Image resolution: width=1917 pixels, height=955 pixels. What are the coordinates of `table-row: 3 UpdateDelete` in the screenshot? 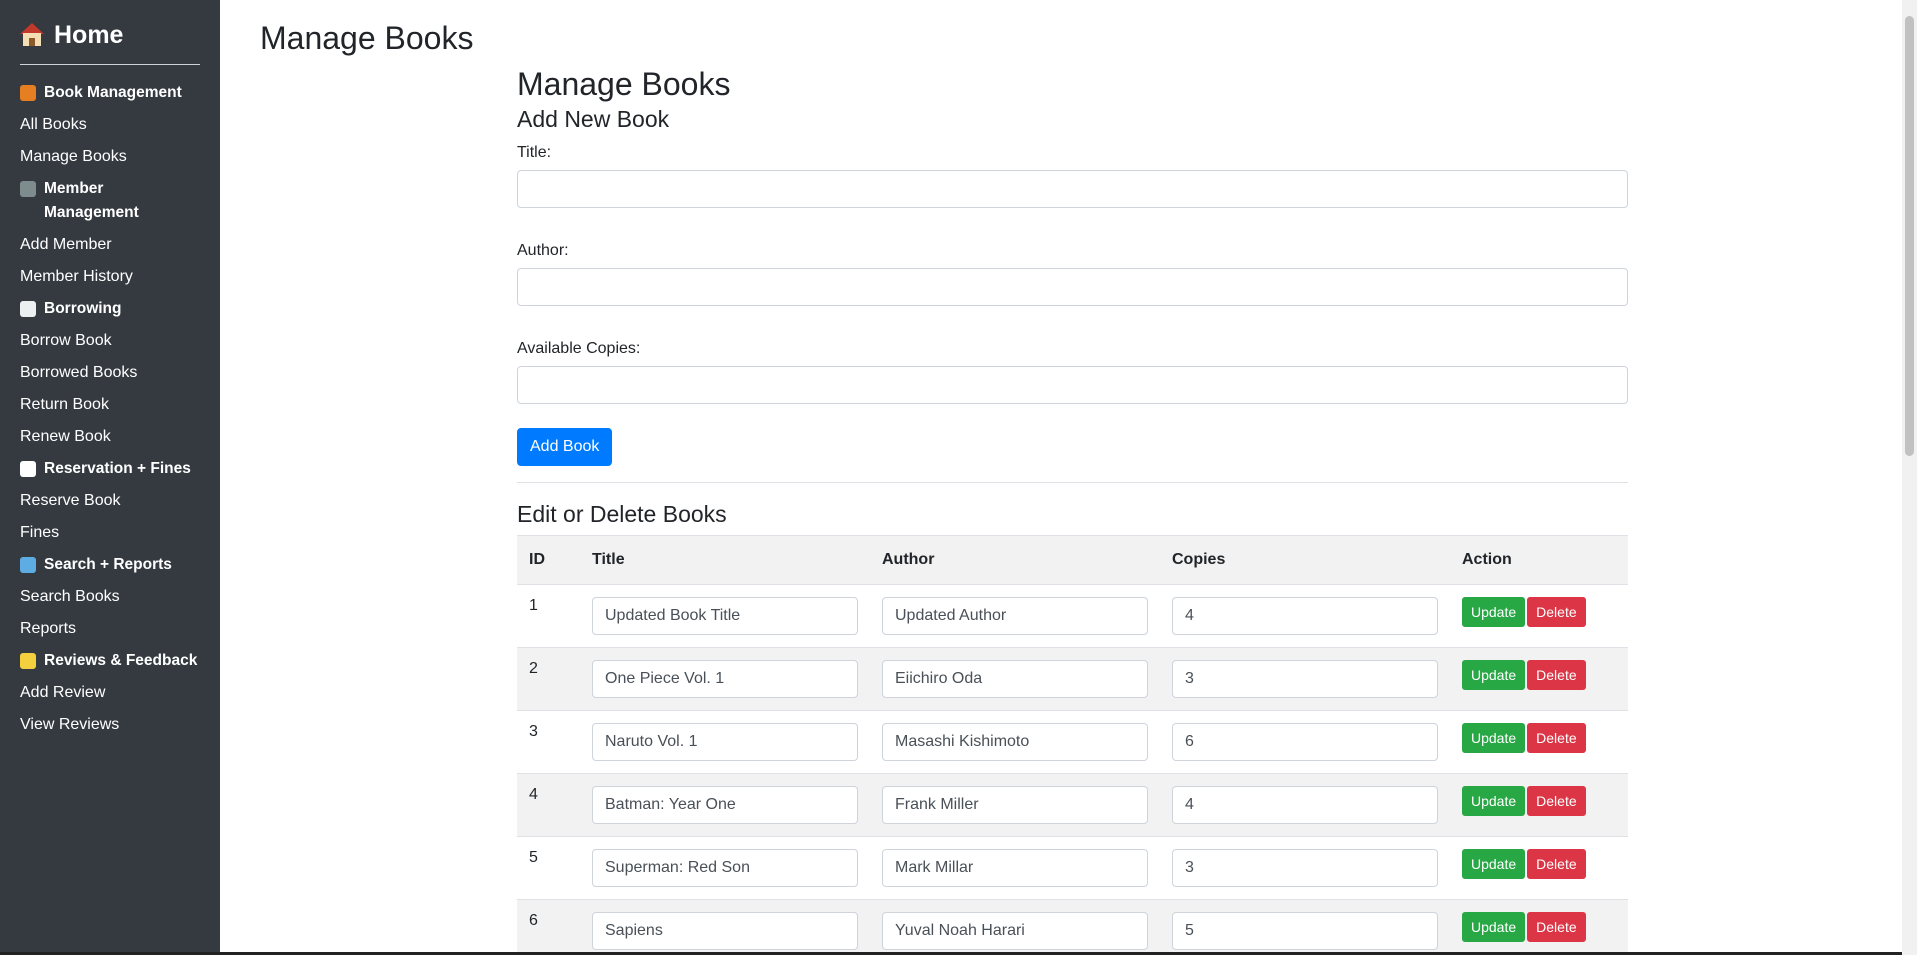 It's located at (1072, 742).